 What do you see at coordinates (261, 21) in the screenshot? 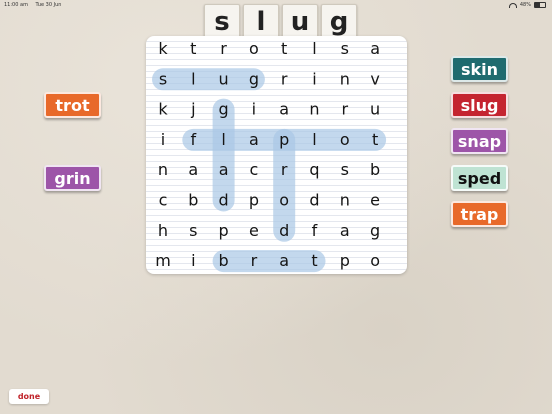
I see `target-letter-tile: l` at bounding box center [261, 21].